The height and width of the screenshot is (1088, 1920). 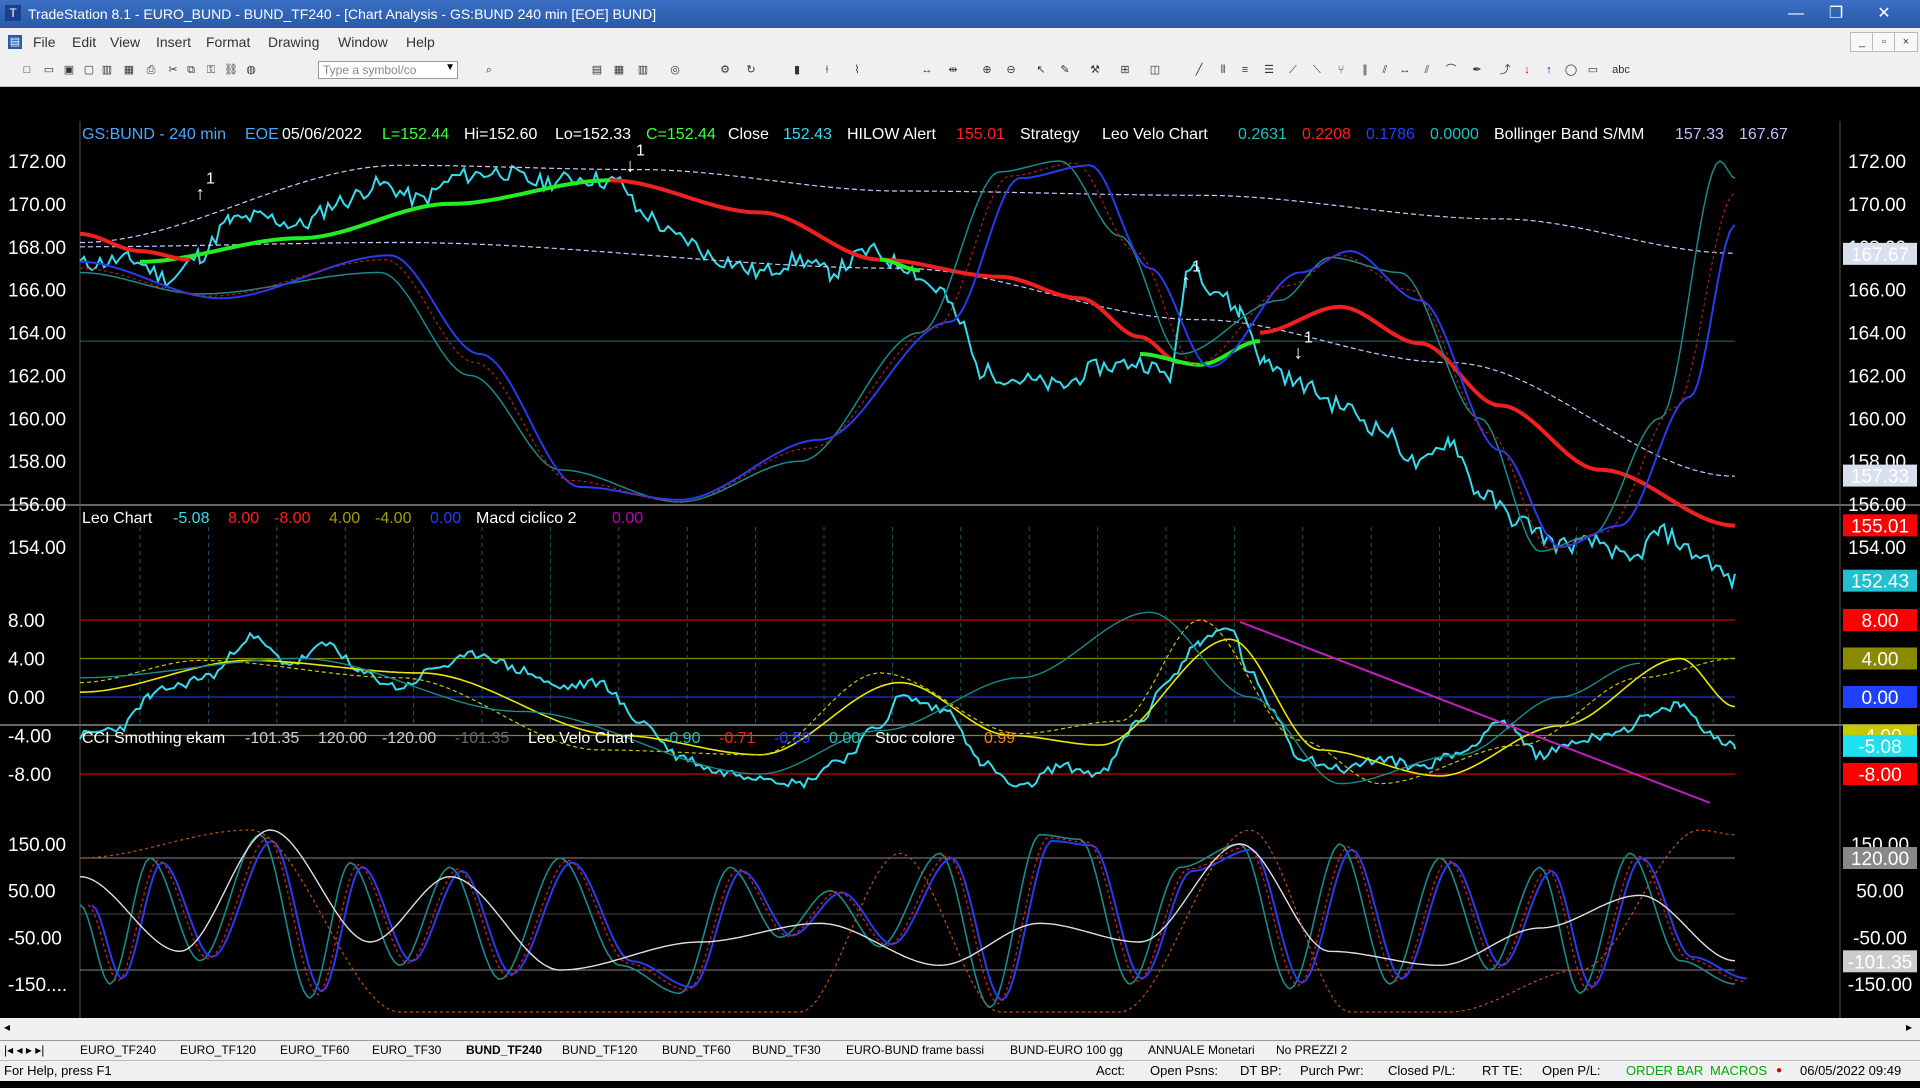 What do you see at coordinates (599, 1050) in the screenshot?
I see `tab-bund-tf120: BUND_TF120` at bounding box center [599, 1050].